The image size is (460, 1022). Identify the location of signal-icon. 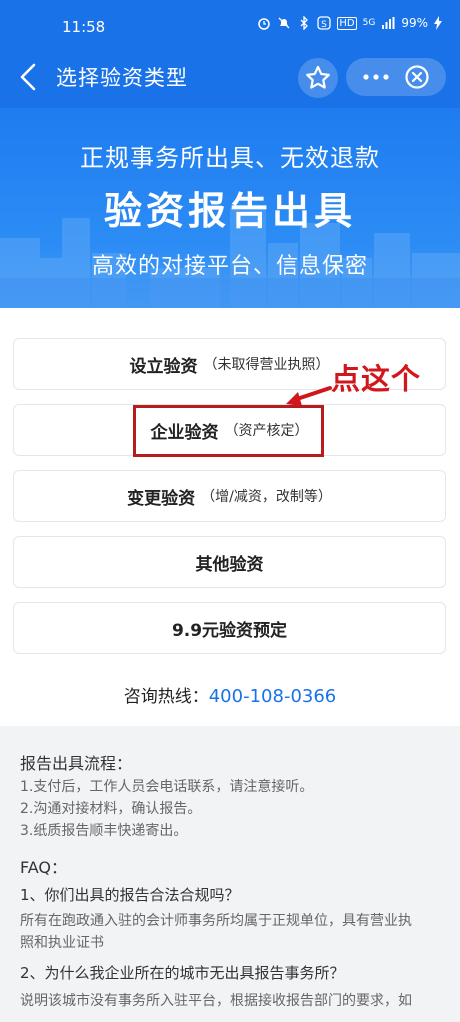
(388, 23).